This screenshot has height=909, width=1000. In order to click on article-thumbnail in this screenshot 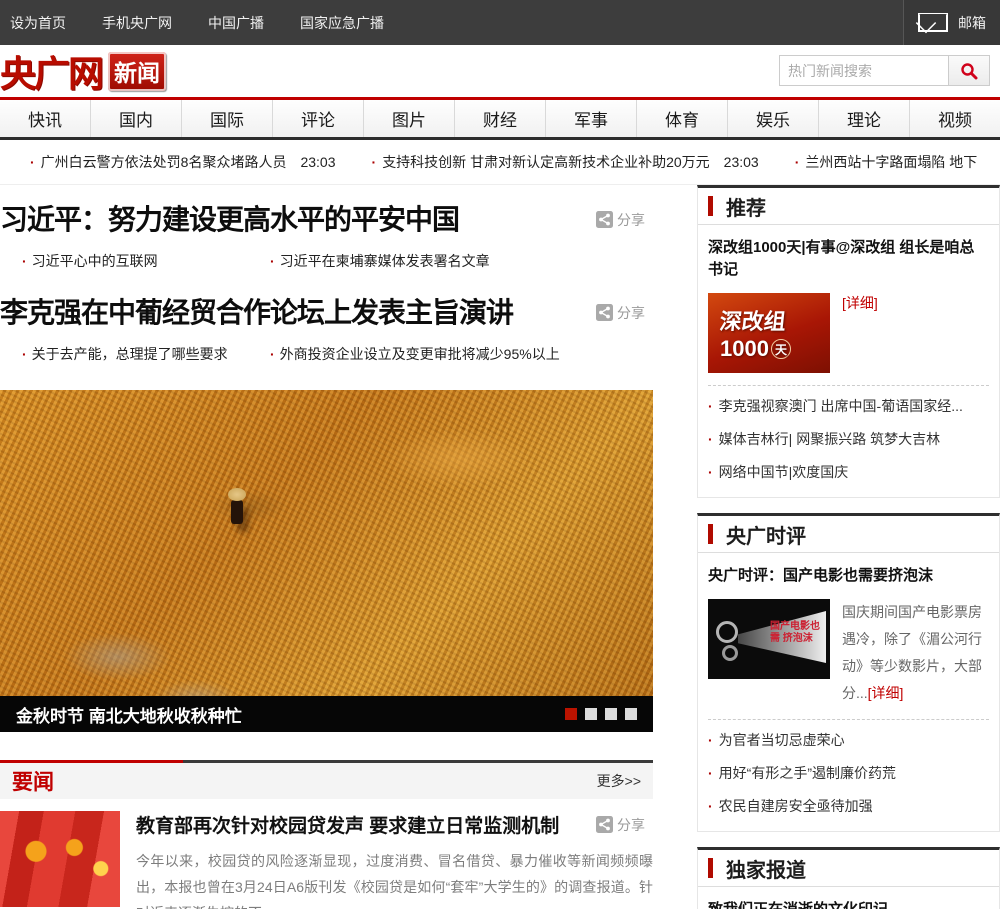, I will do `click(60, 859)`.